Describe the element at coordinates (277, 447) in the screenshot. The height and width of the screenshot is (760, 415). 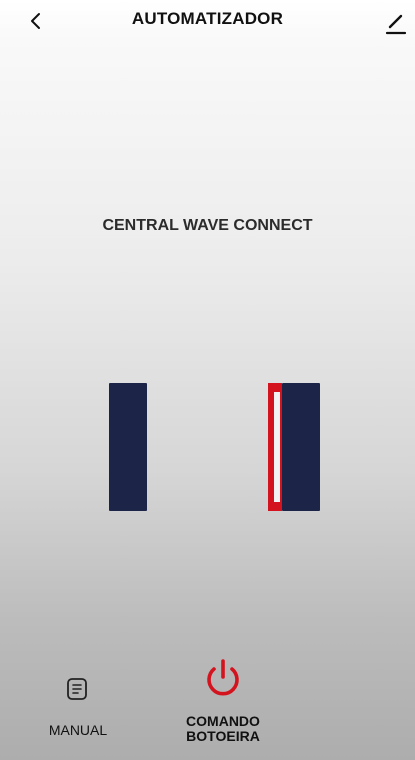
I see `gate-indicator-gap` at that location.